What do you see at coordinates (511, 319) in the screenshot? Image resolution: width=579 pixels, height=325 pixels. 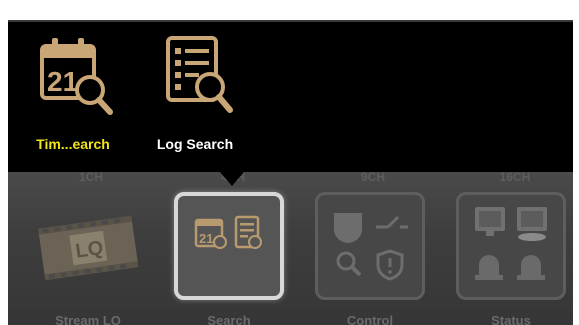 I see `status-label: Status` at bounding box center [511, 319].